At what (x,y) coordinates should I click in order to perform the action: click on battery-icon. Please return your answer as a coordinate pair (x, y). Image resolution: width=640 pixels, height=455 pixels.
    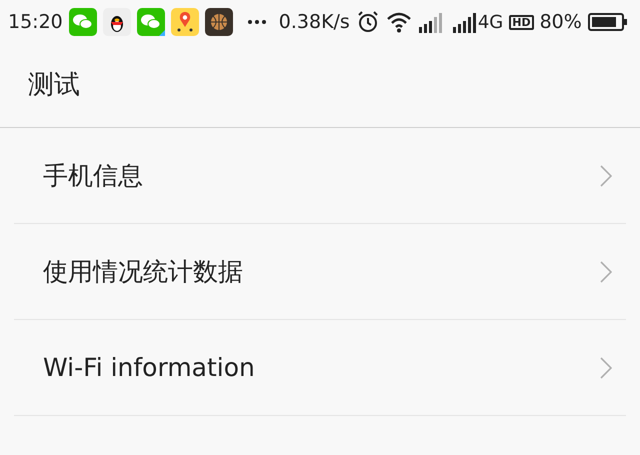
    Looking at the image, I should click on (608, 22).